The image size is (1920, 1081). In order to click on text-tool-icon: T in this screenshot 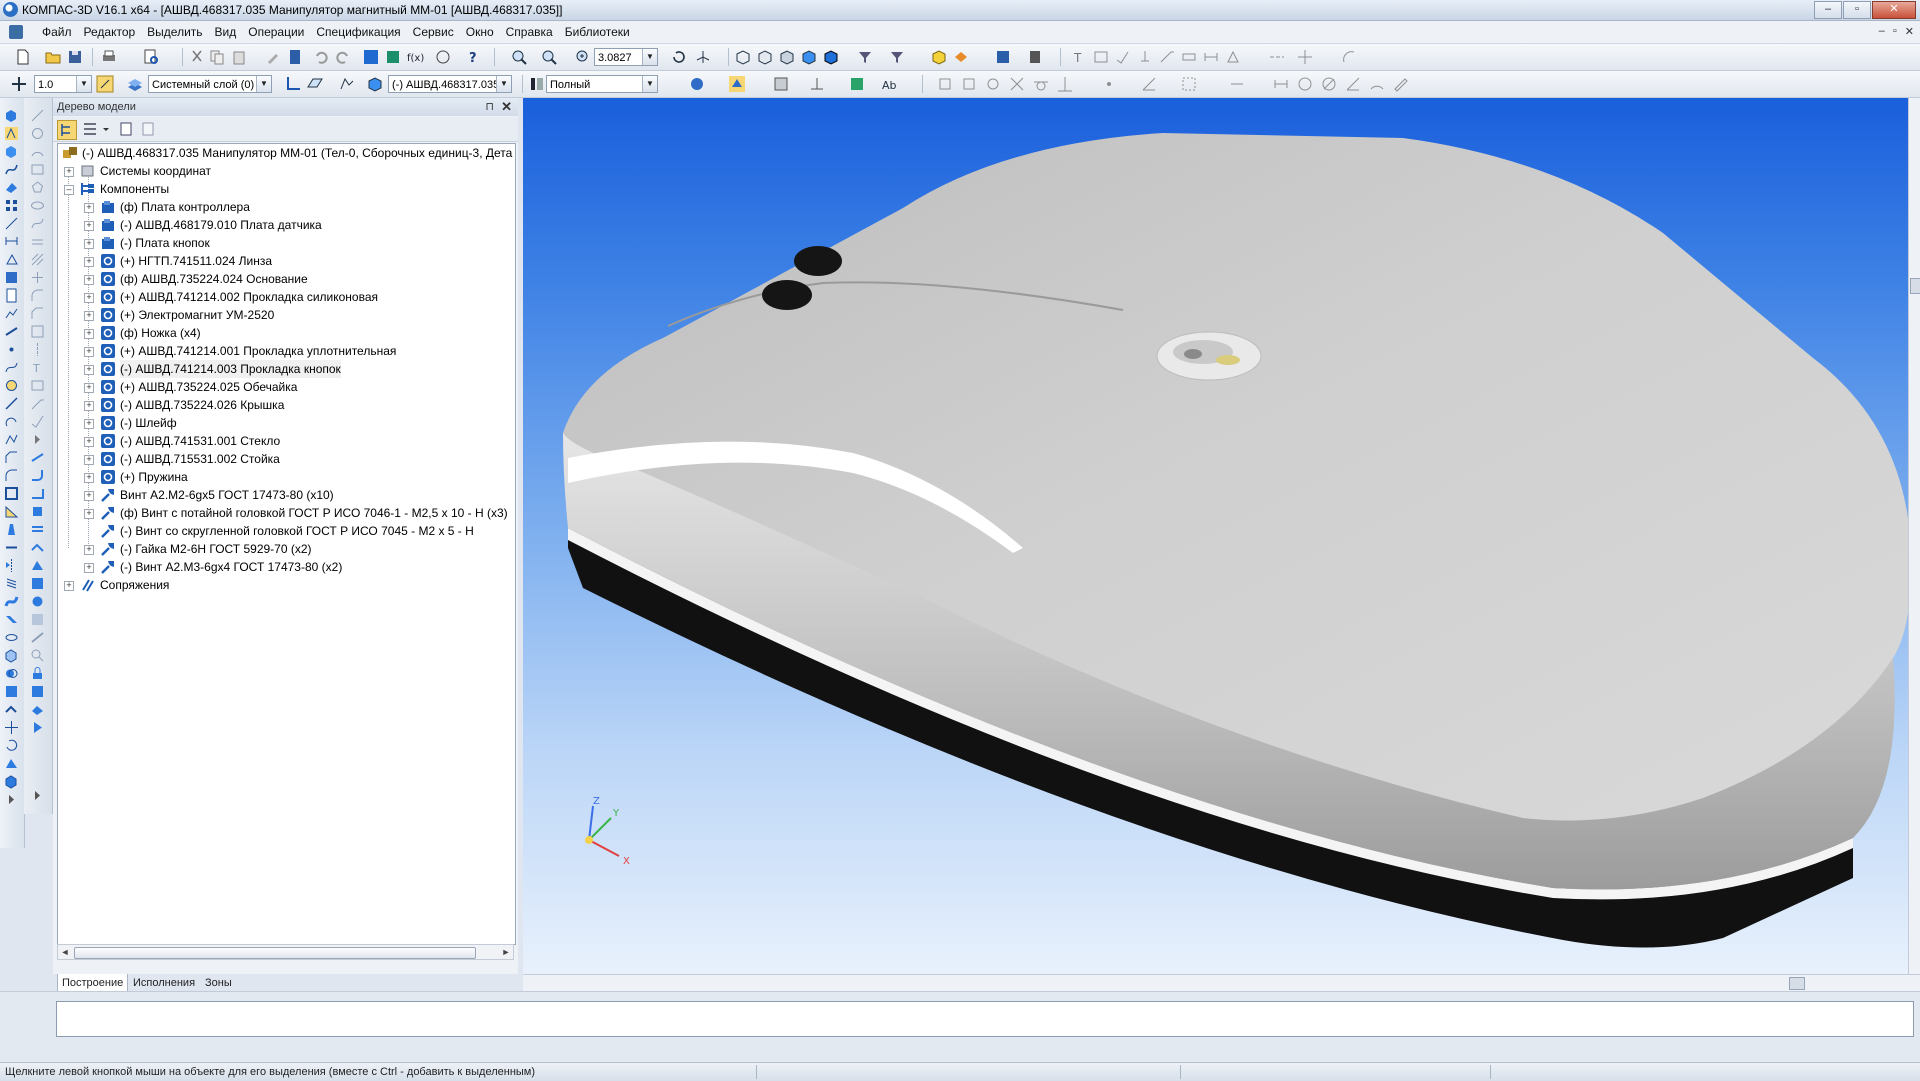, I will do `click(37, 367)`.